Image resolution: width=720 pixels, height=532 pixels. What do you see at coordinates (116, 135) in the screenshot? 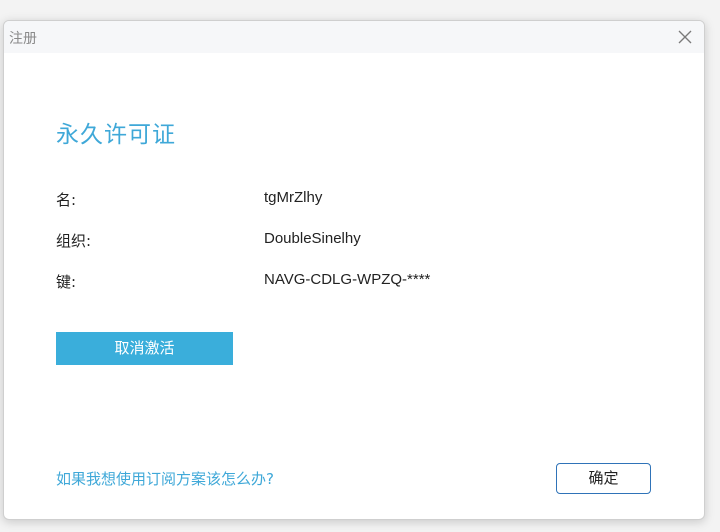
I see `license-heading: 永久许可证` at bounding box center [116, 135].